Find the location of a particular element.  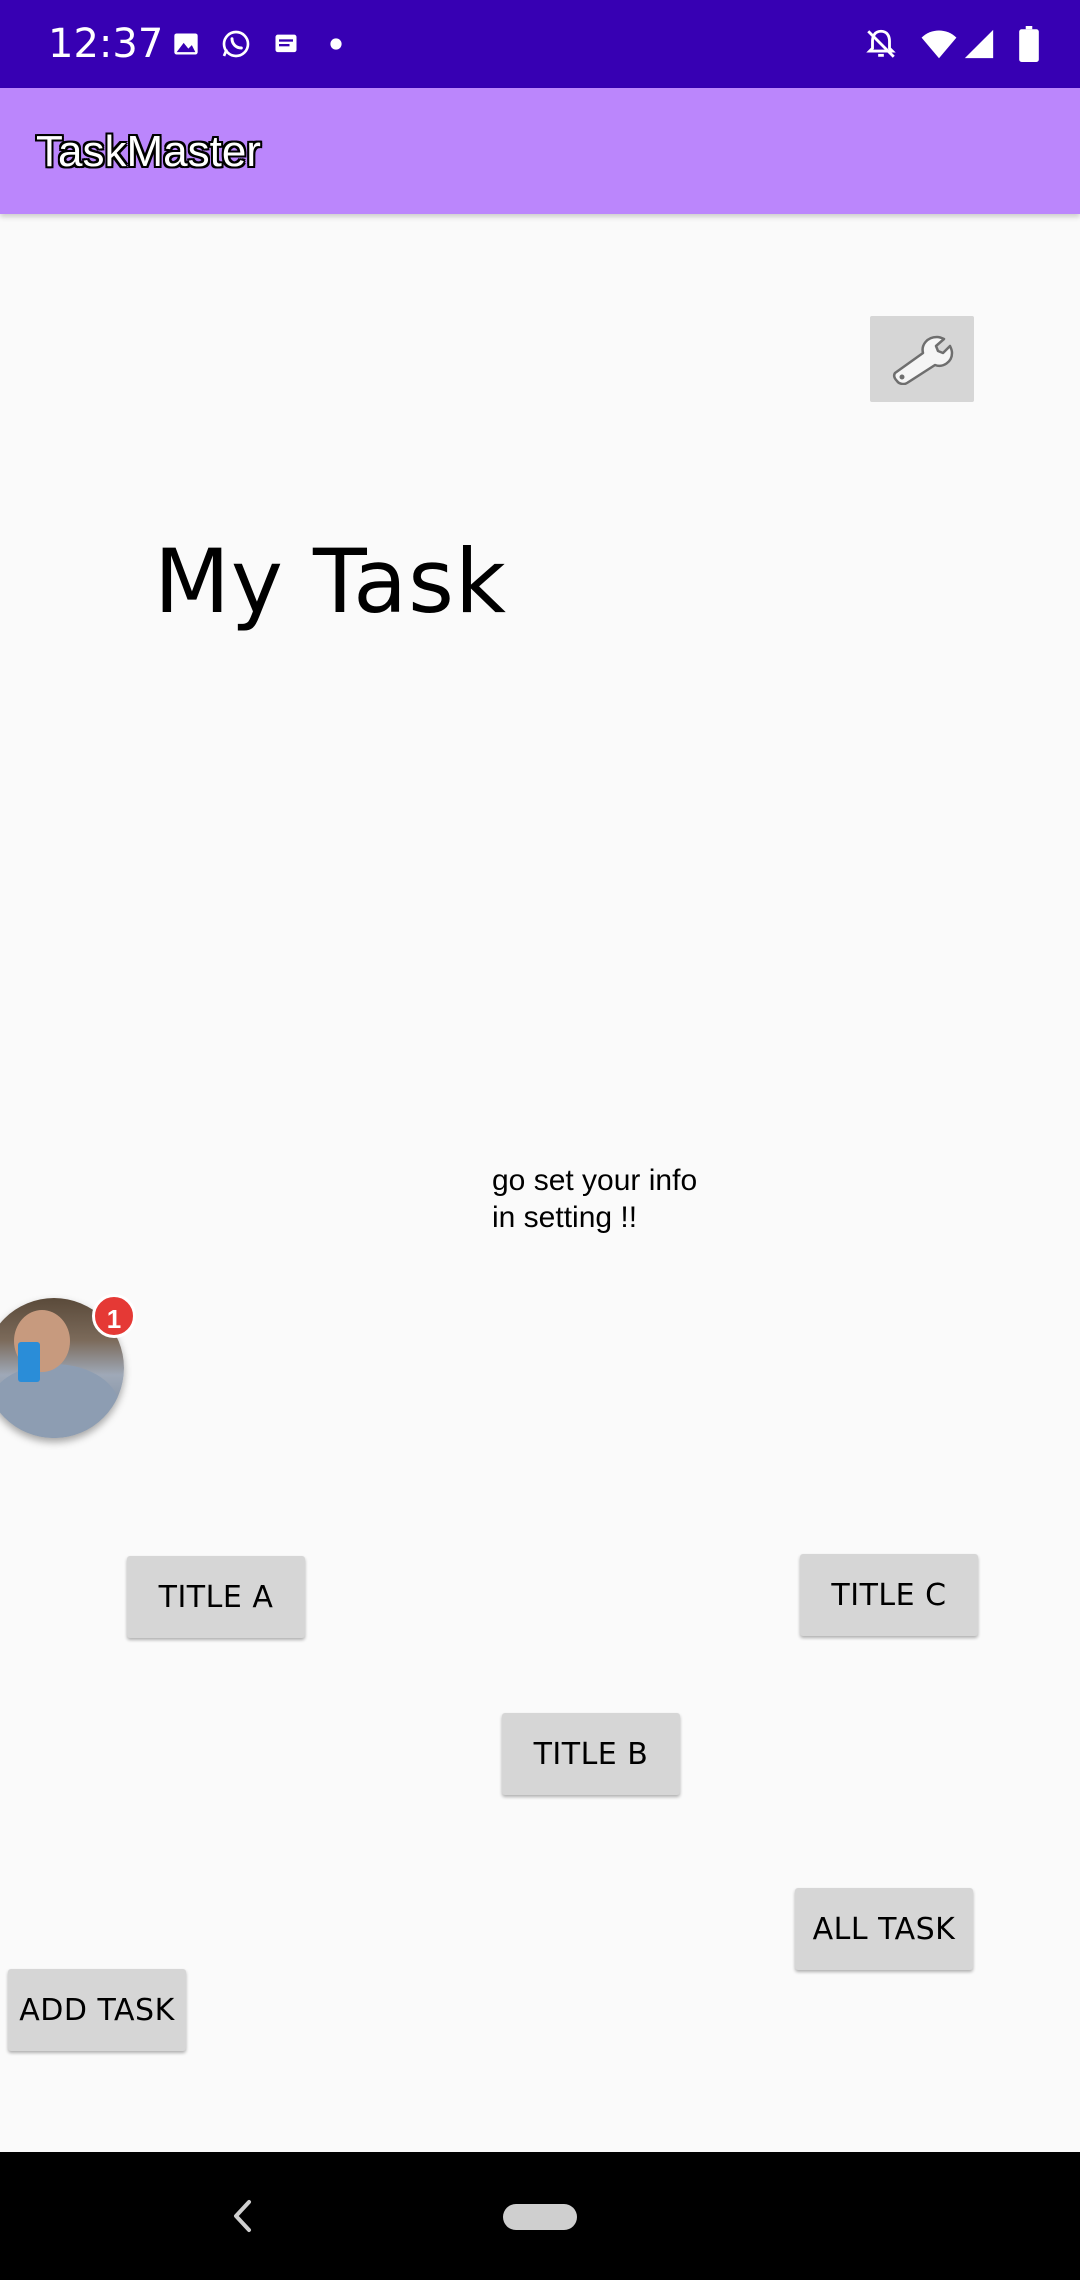

whatsapp-icon is located at coordinates (236, 44).